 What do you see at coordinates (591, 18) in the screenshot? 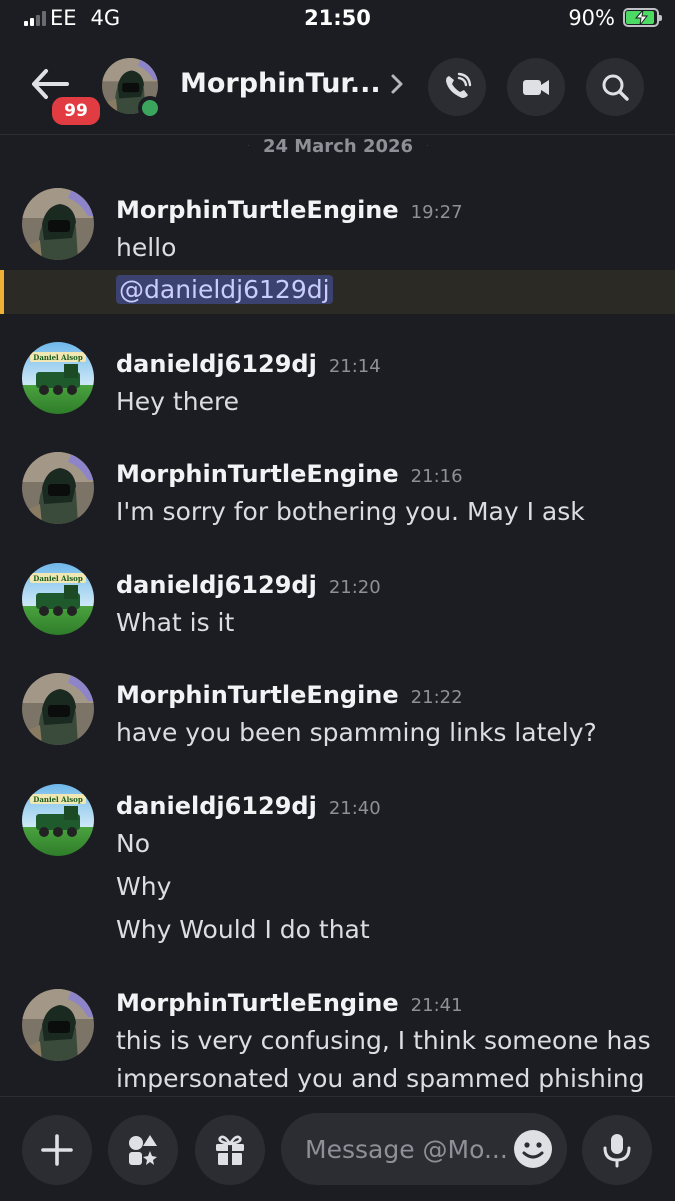
I see `battery-percent: 90%` at bounding box center [591, 18].